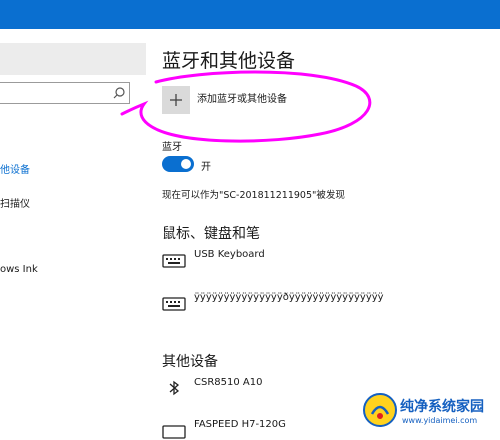 The width and height of the screenshot is (500, 440). What do you see at coordinates (211, 234) in the screenshot?
I see `mouse-keyboard-pen-heading: 鼠标、键盘和笔` at bounding box center [211, 234].